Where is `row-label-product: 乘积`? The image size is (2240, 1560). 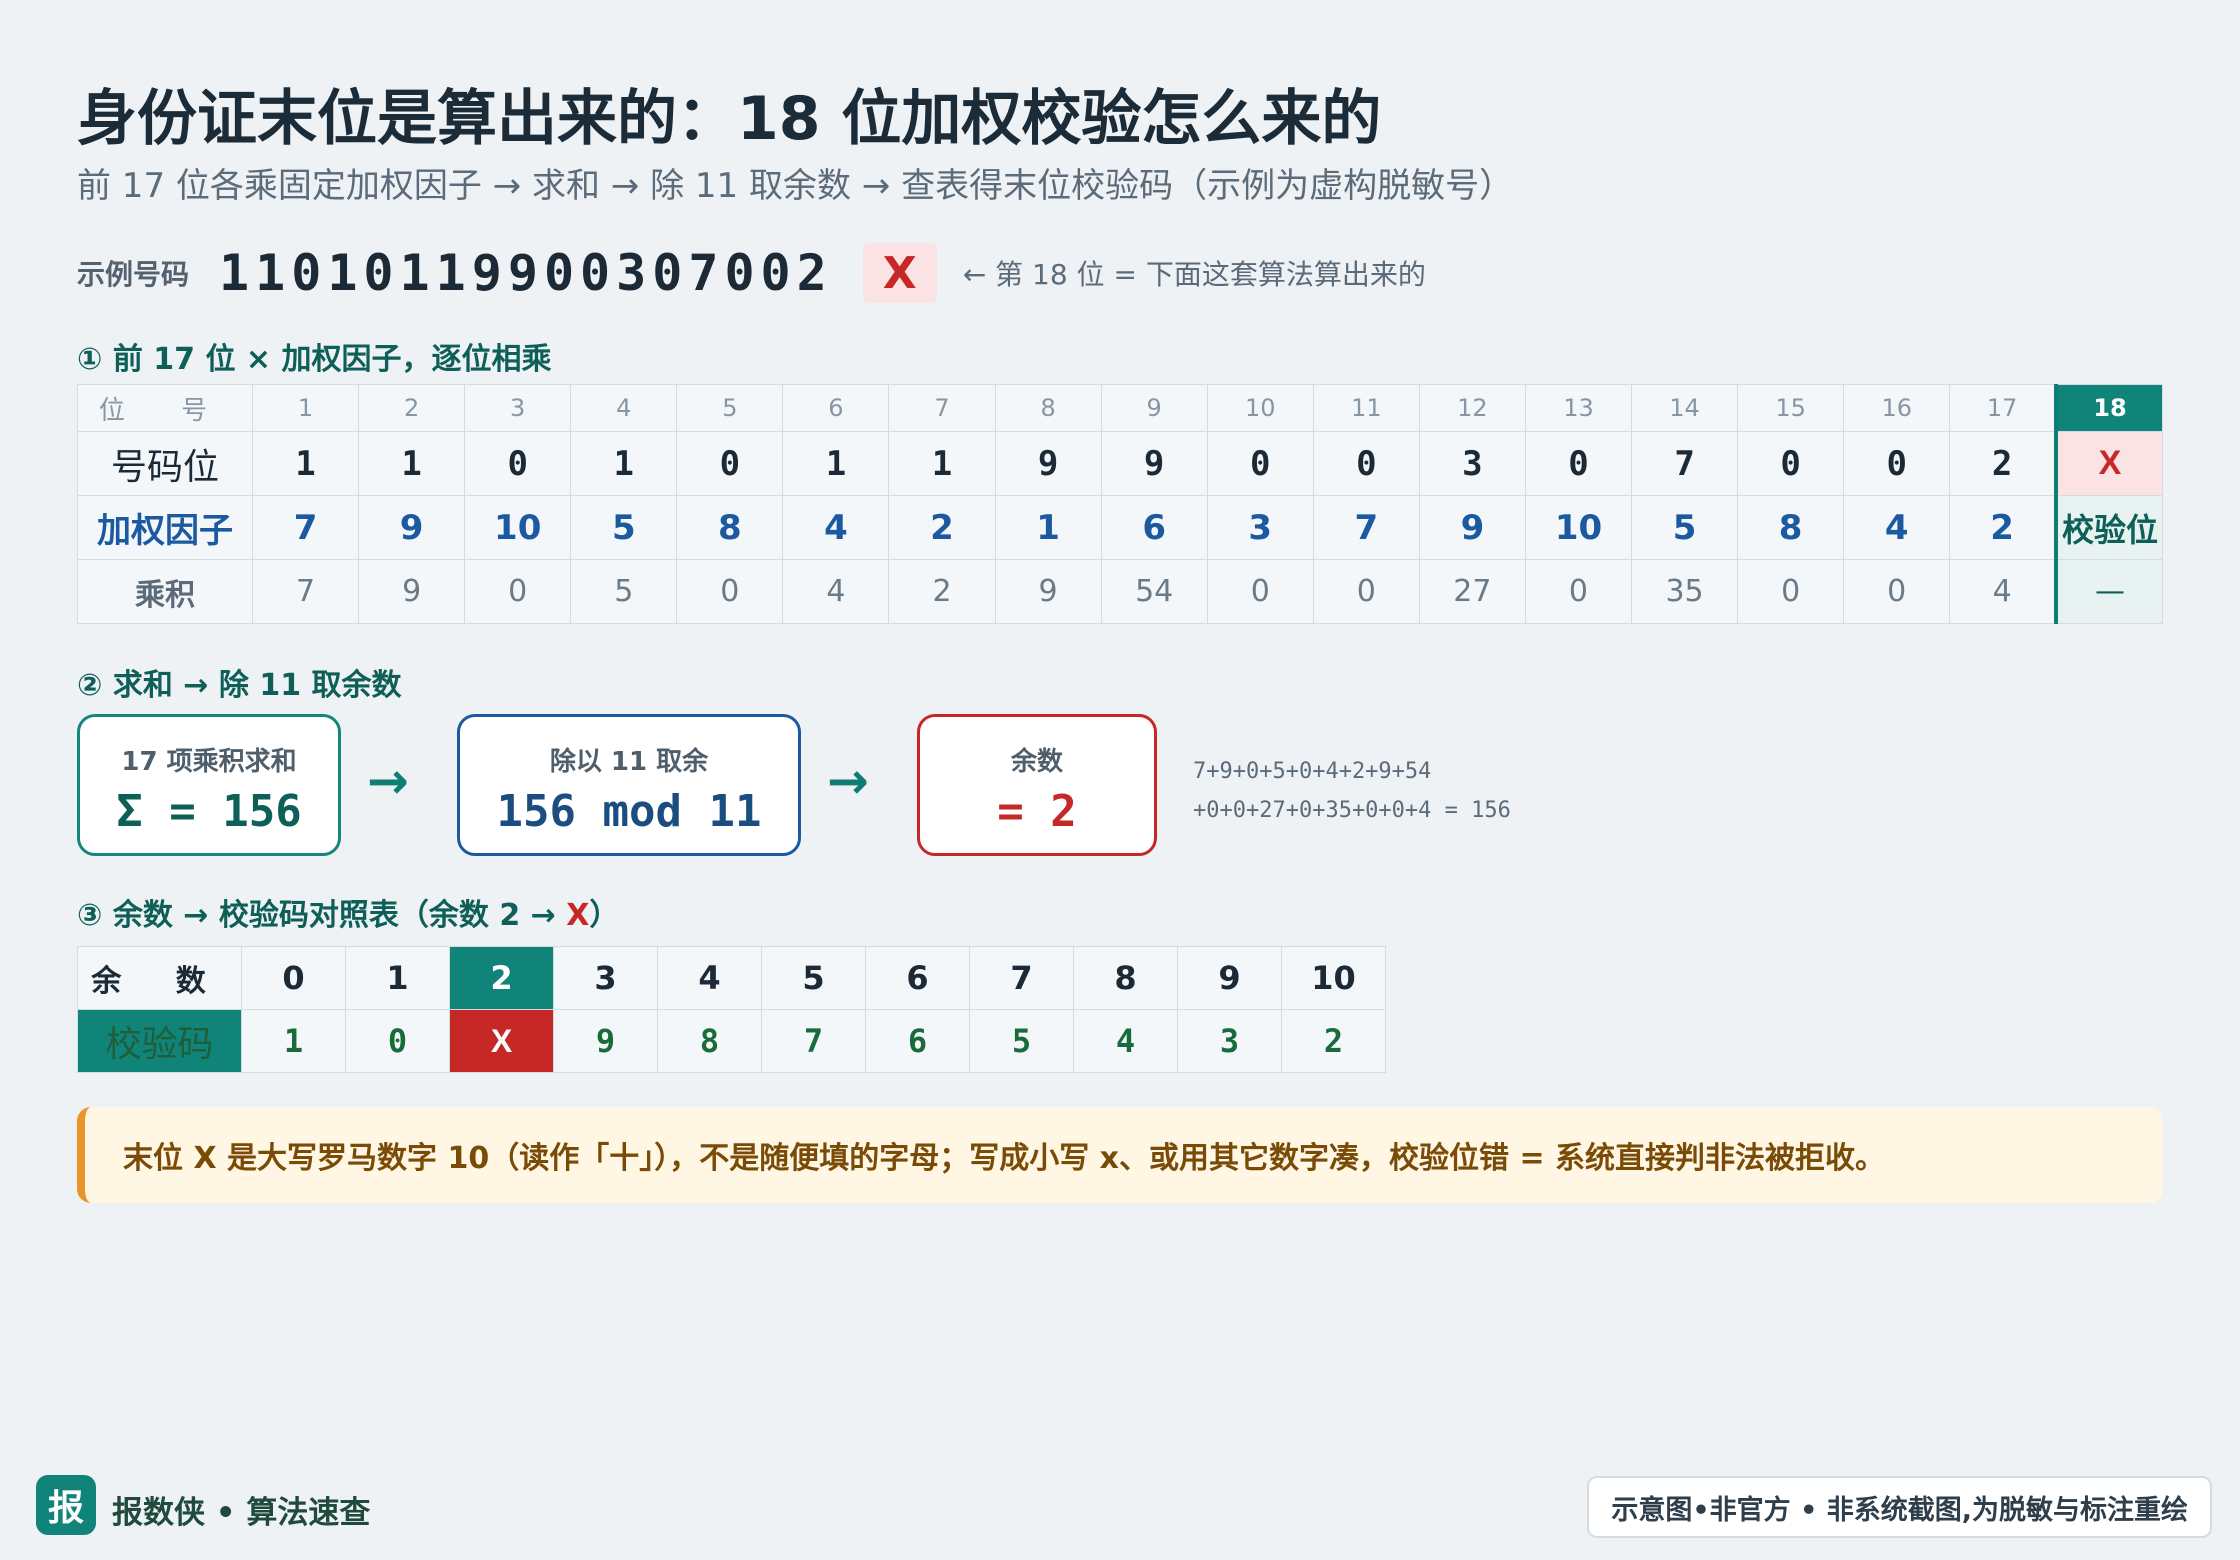 row-label-product: 乘积 is located at coordinates (165, 591).